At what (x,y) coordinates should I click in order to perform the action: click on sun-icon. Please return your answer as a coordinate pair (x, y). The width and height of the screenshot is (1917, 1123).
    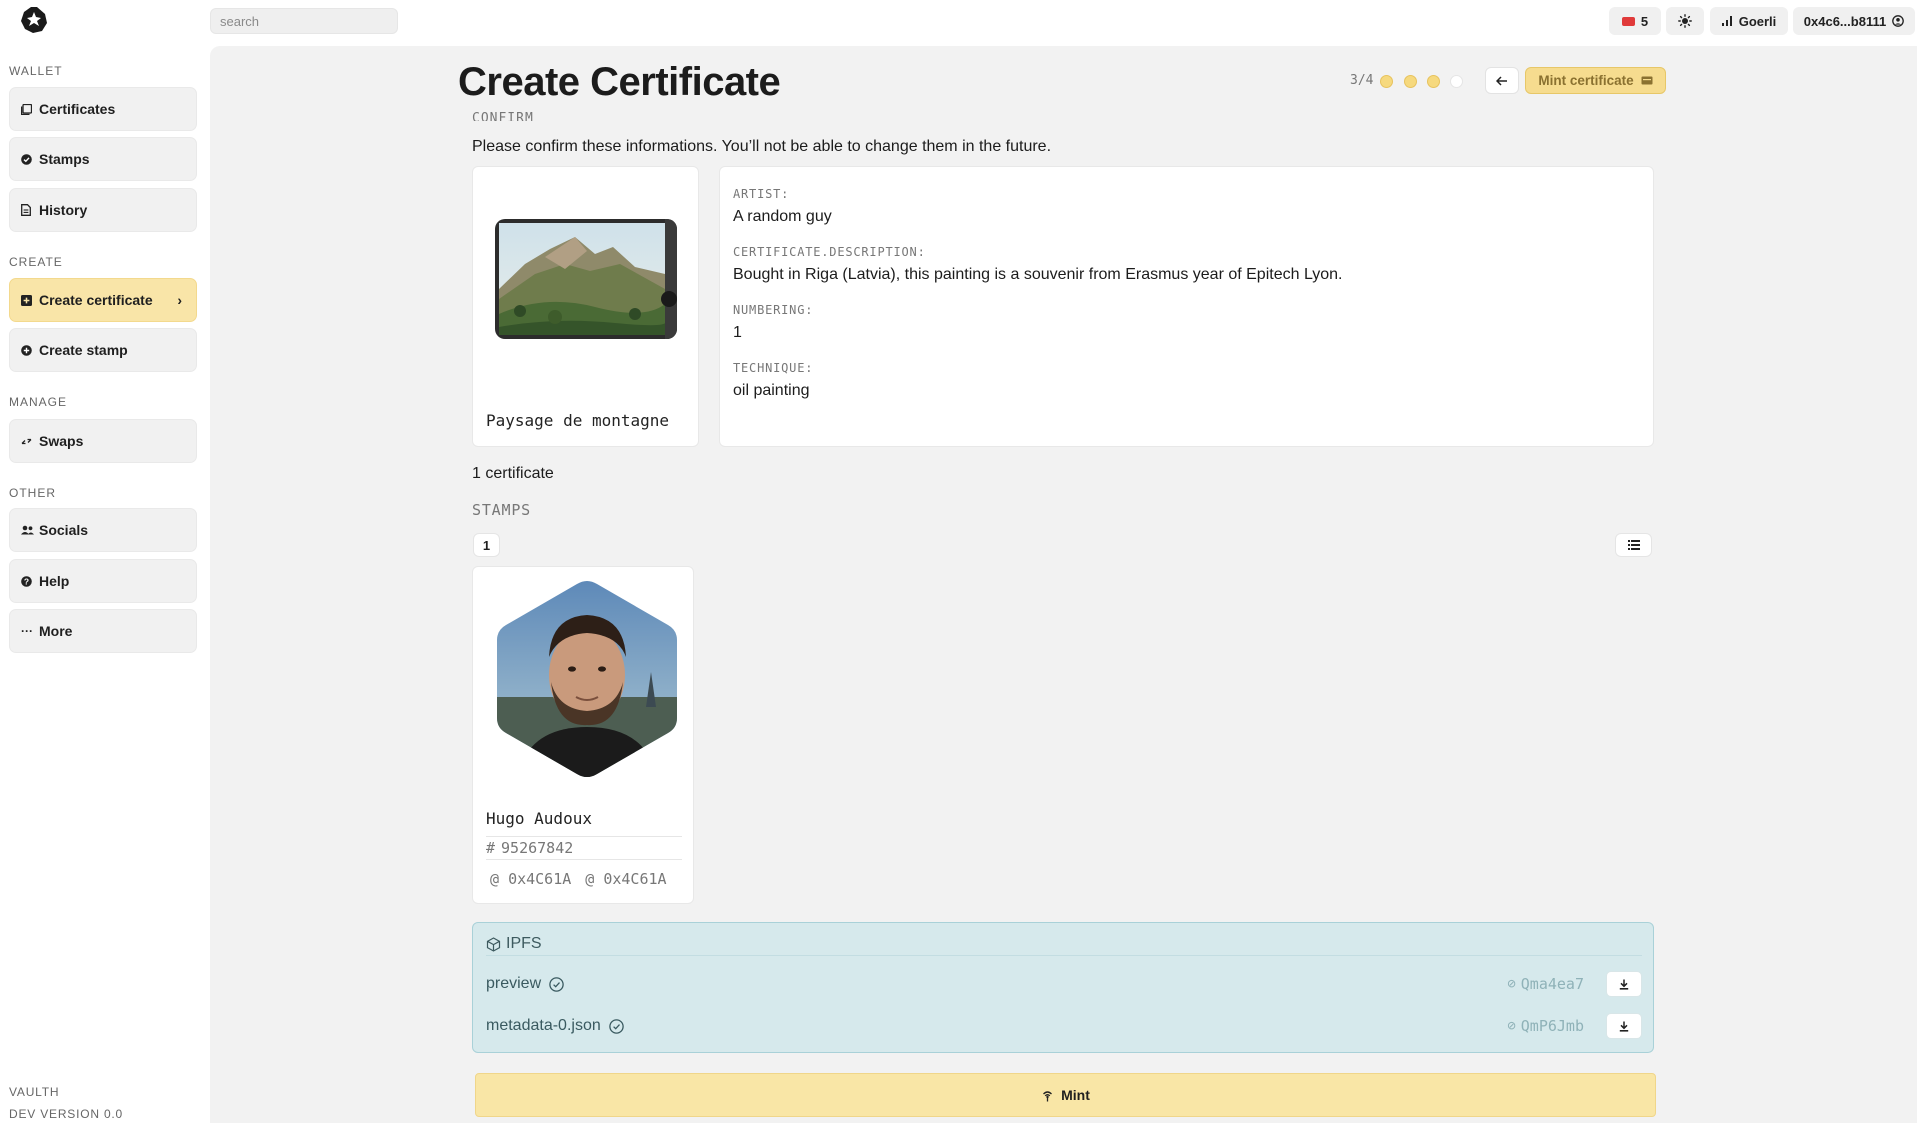
    Looking at the image, I should click on (1685, 21).